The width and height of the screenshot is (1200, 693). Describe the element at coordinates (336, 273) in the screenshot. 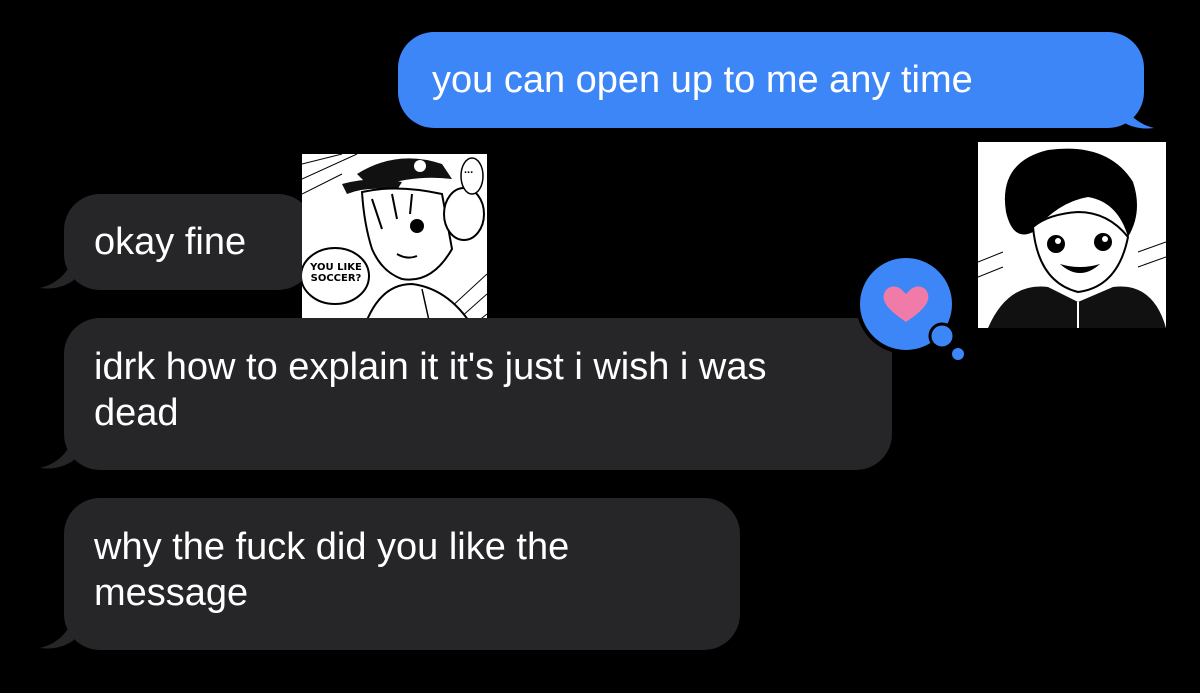

I see `sticker-speech-caption: YOU LIKE SOCCER?` at that location.